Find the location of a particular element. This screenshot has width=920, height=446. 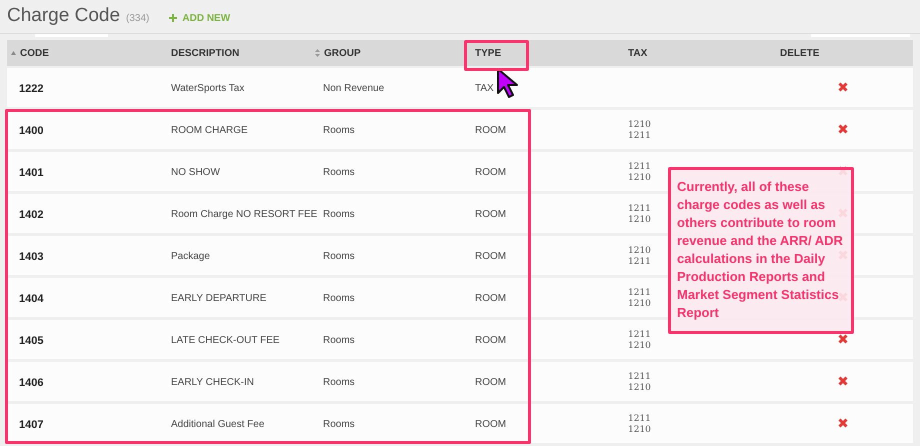

sort-up-icon is located at coordinates (13, 53).